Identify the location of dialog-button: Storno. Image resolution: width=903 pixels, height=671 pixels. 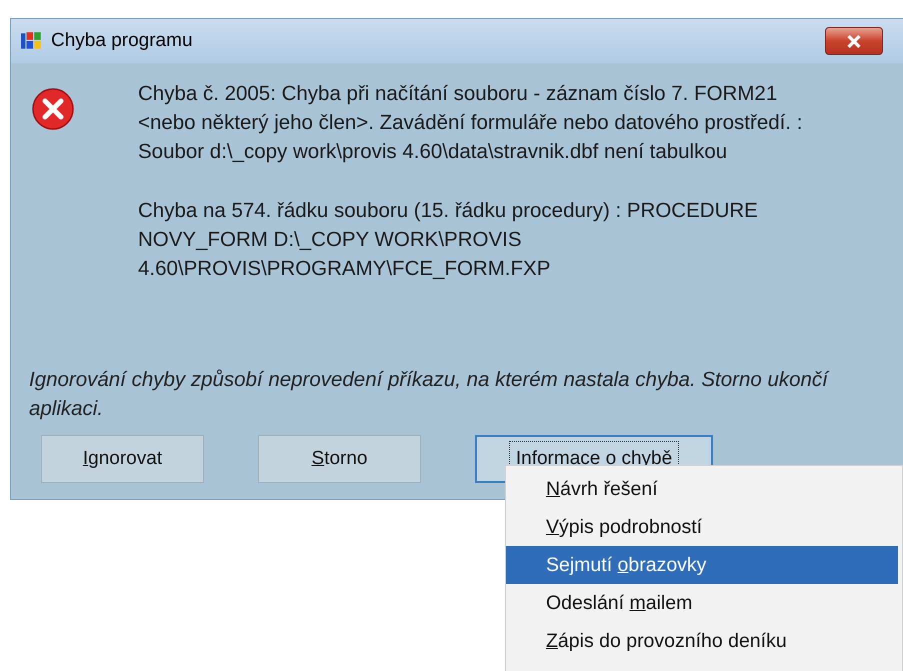
(339, 459).